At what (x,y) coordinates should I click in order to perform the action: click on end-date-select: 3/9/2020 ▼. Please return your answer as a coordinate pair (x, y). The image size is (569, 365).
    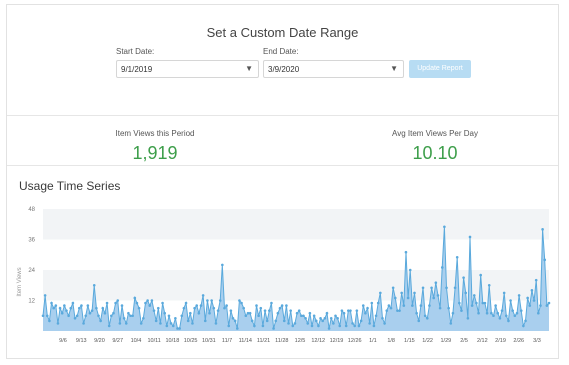
    Looking at the image, I should click on (333, 69).